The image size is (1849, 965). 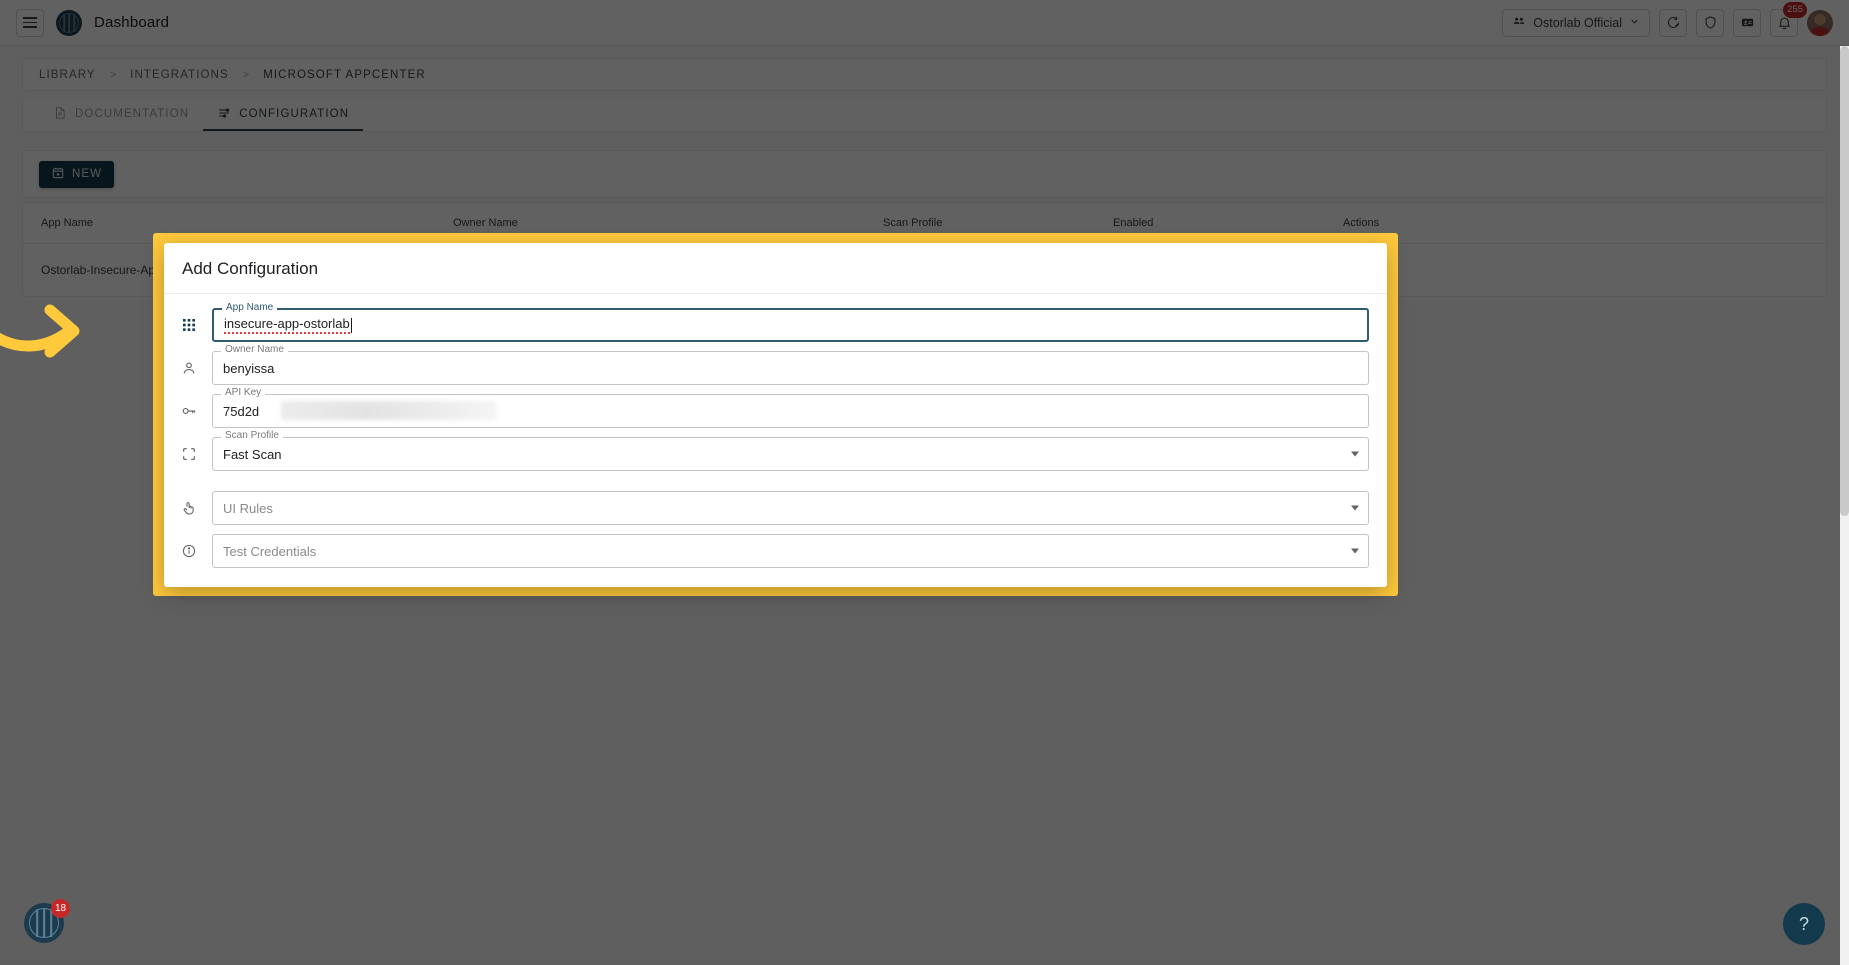 I want to click on test-credentials-placeholder: Test Credentials, so click(x=270, y=551).